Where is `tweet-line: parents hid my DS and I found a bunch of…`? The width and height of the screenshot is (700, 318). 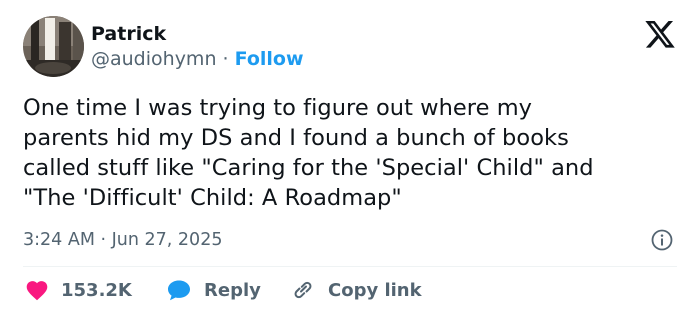 tweet-line: parents hid my DS and I found a bunch of… is located at coordinates (296, 138).